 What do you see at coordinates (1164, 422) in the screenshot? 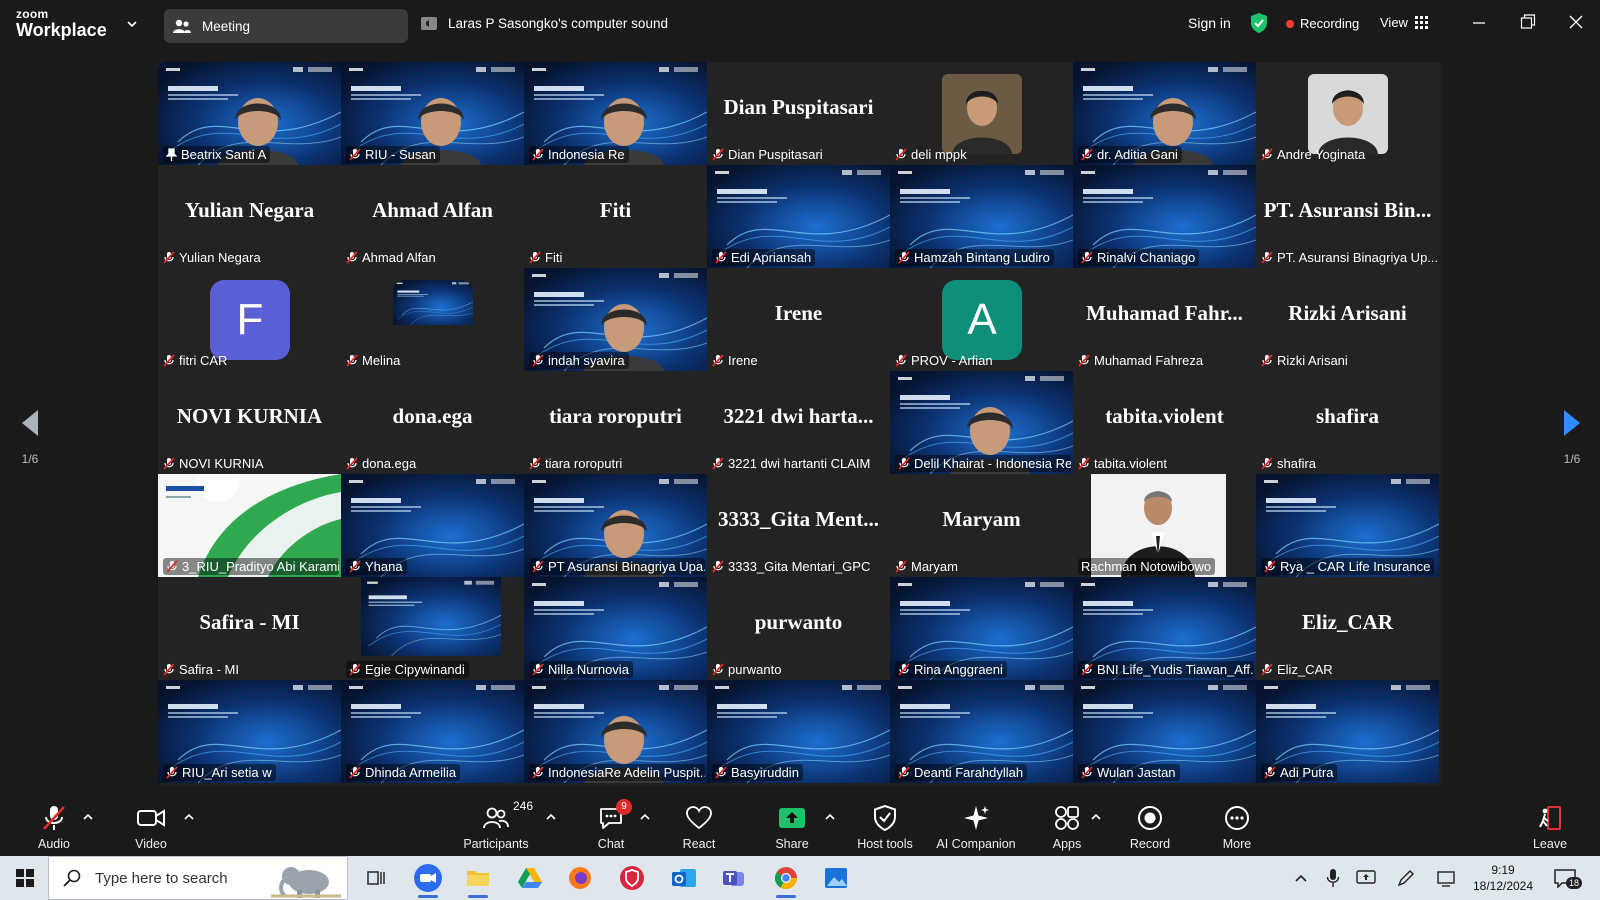
I see `participant-tile: tabita.violent tabita.violent` at bounding box center [1164, 422].